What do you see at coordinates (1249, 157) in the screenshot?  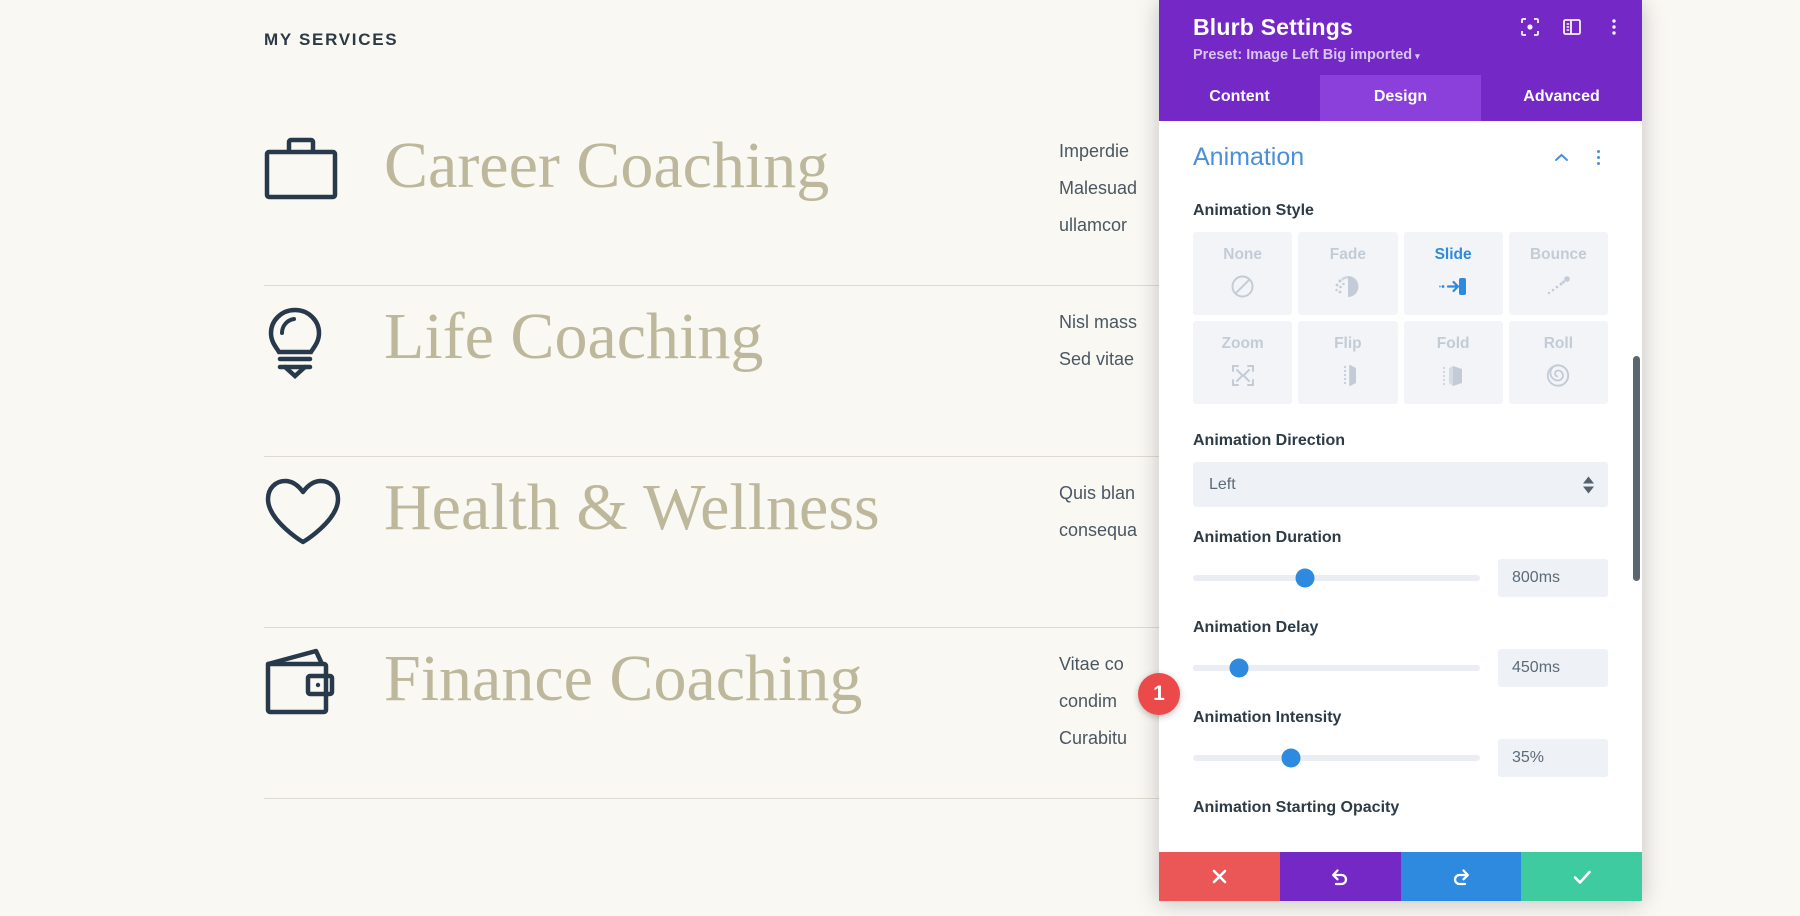 I see `section-title: Animation` at bounding box center [1249, 157].